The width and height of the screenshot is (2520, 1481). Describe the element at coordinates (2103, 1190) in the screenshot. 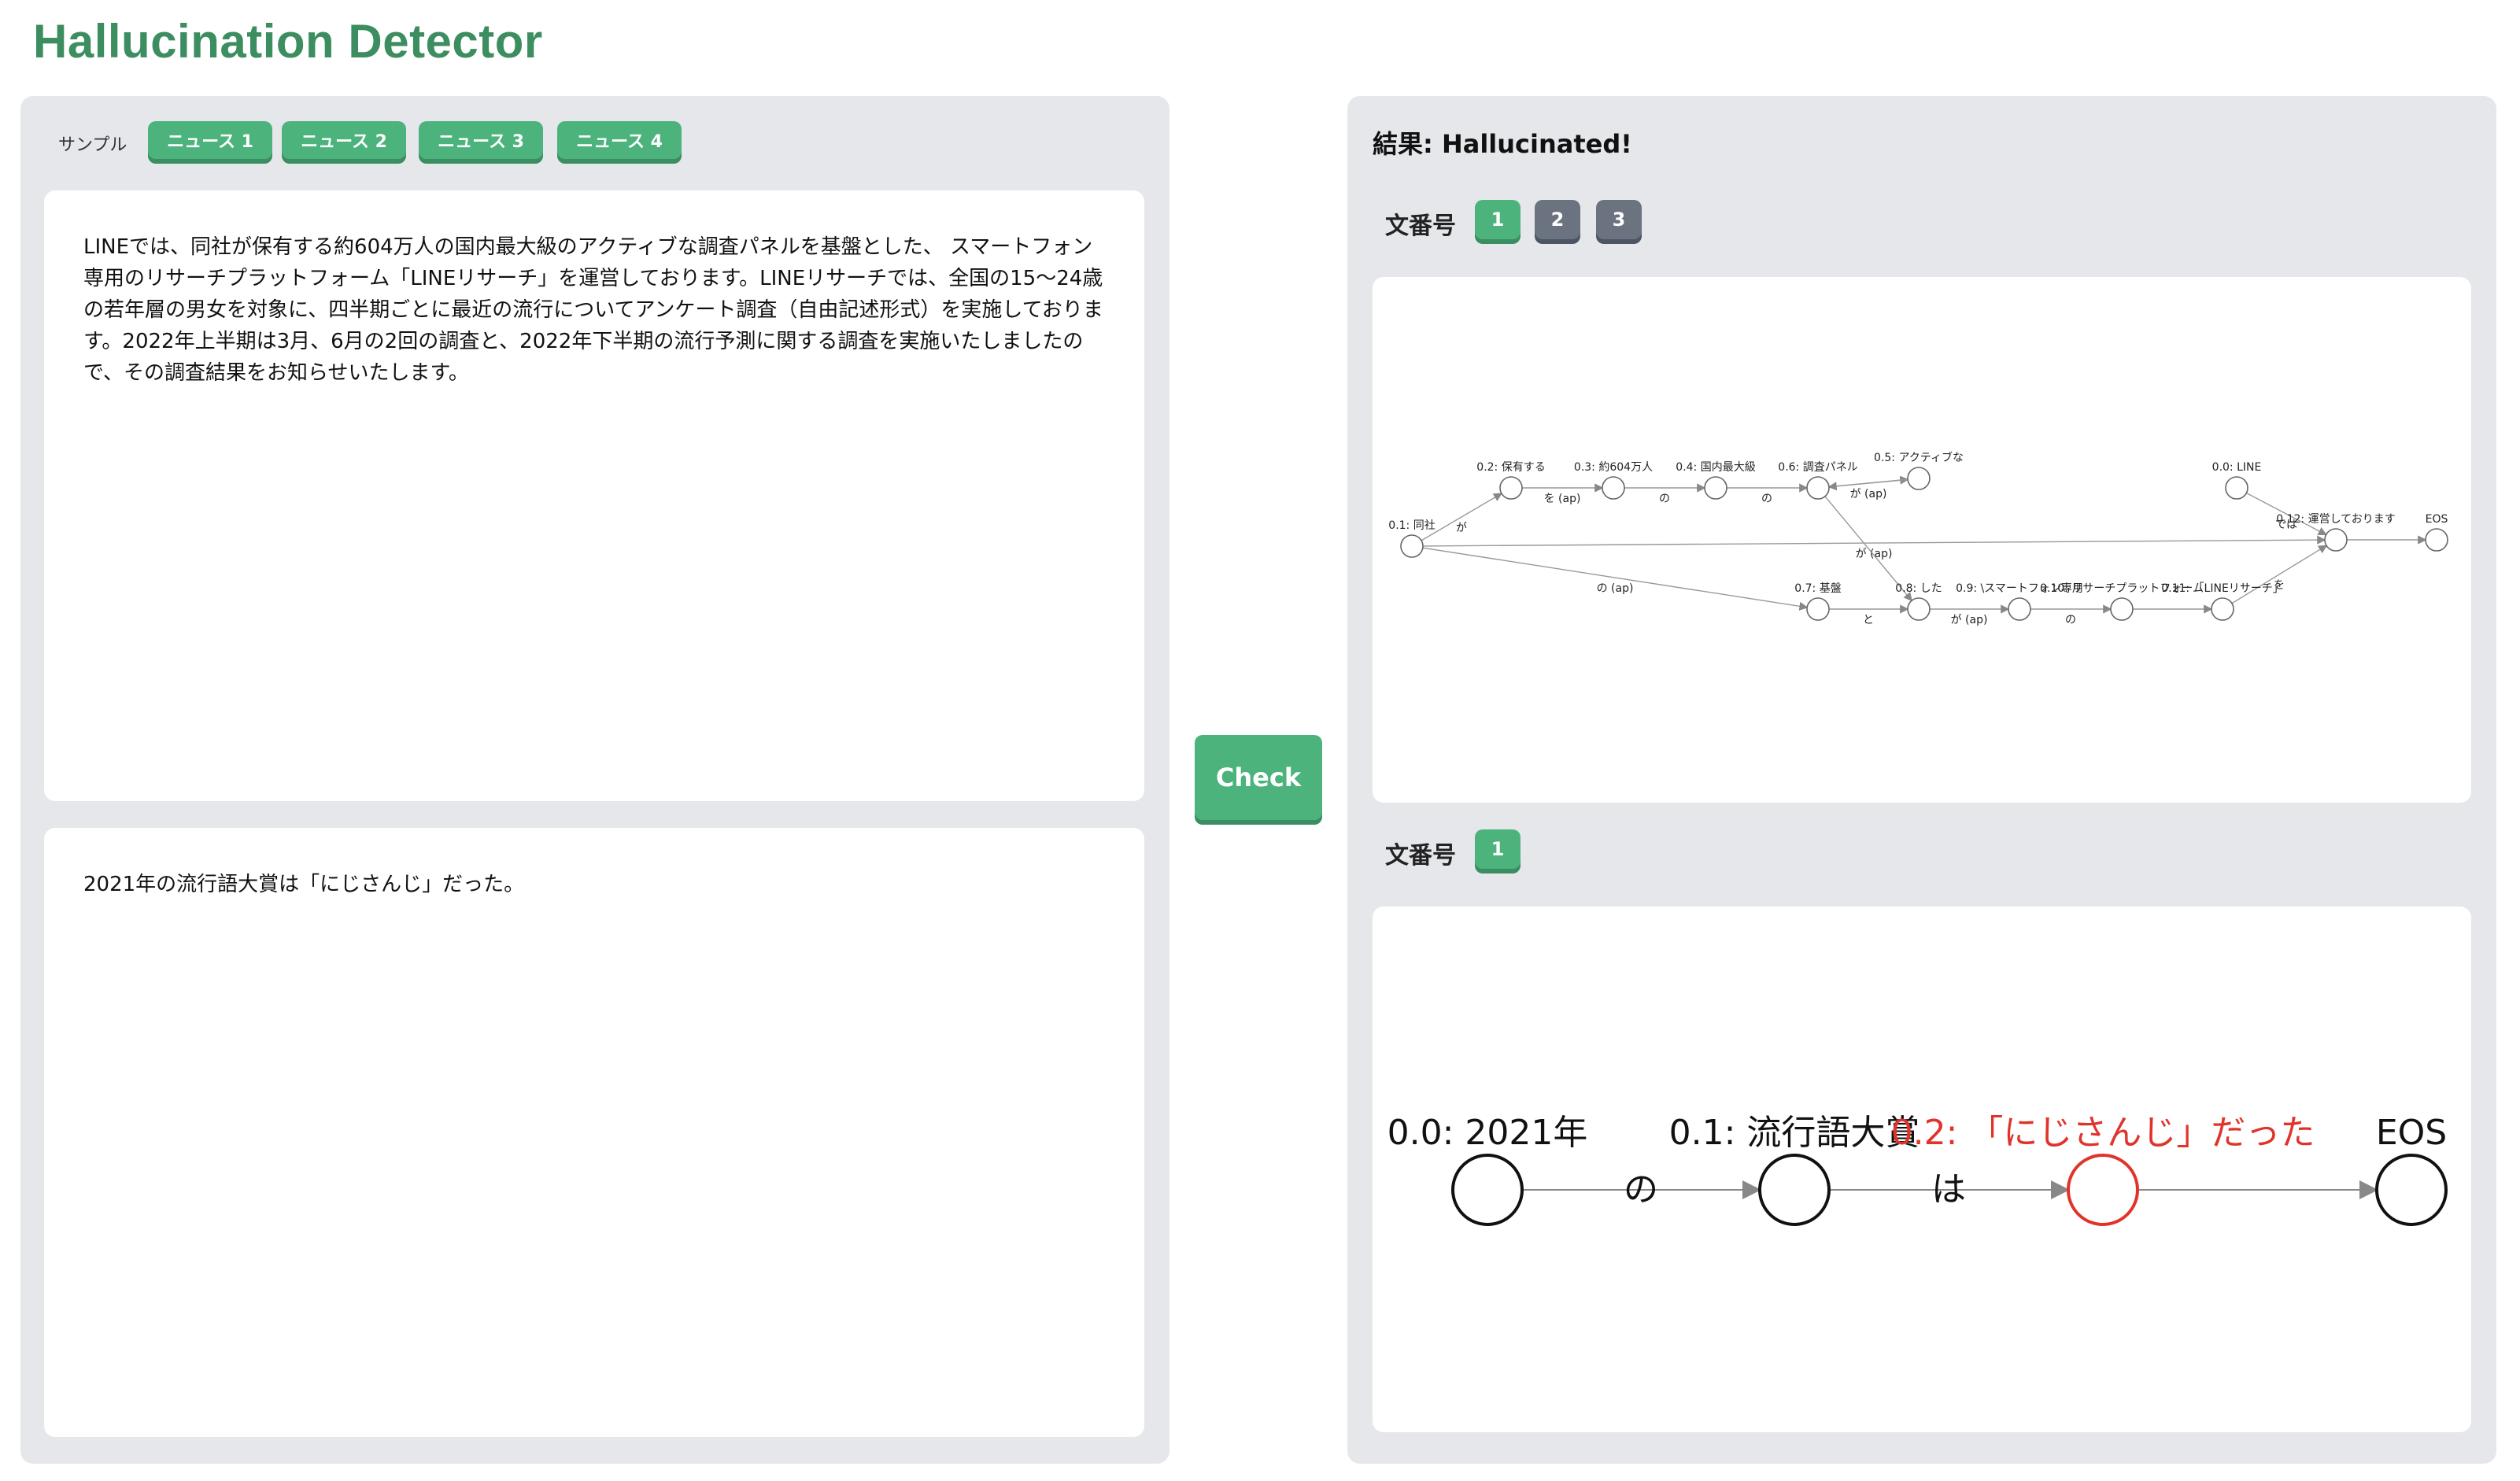

I see `hallucinated-node` at that location.